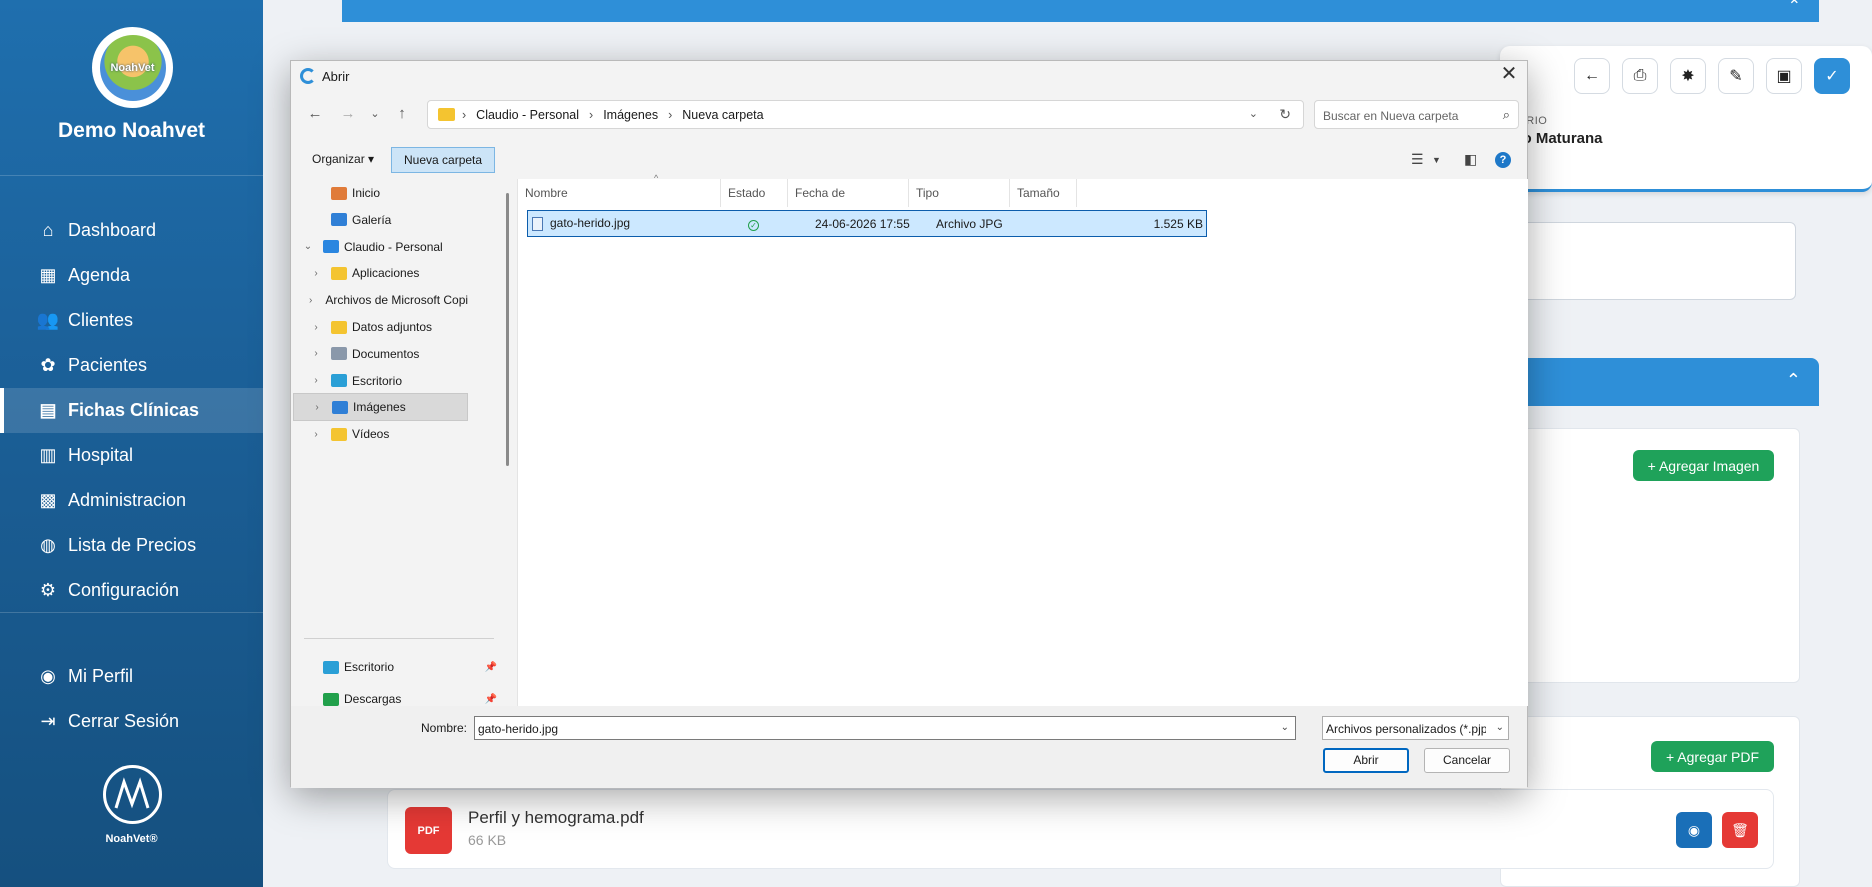 This screenshot has height=887, width=1872. What do you see at coordinates (131, 590) in the screenshot?
I see `sidebar-item-configuración: ⚙ Configuración` at bounding box center [131, 590].